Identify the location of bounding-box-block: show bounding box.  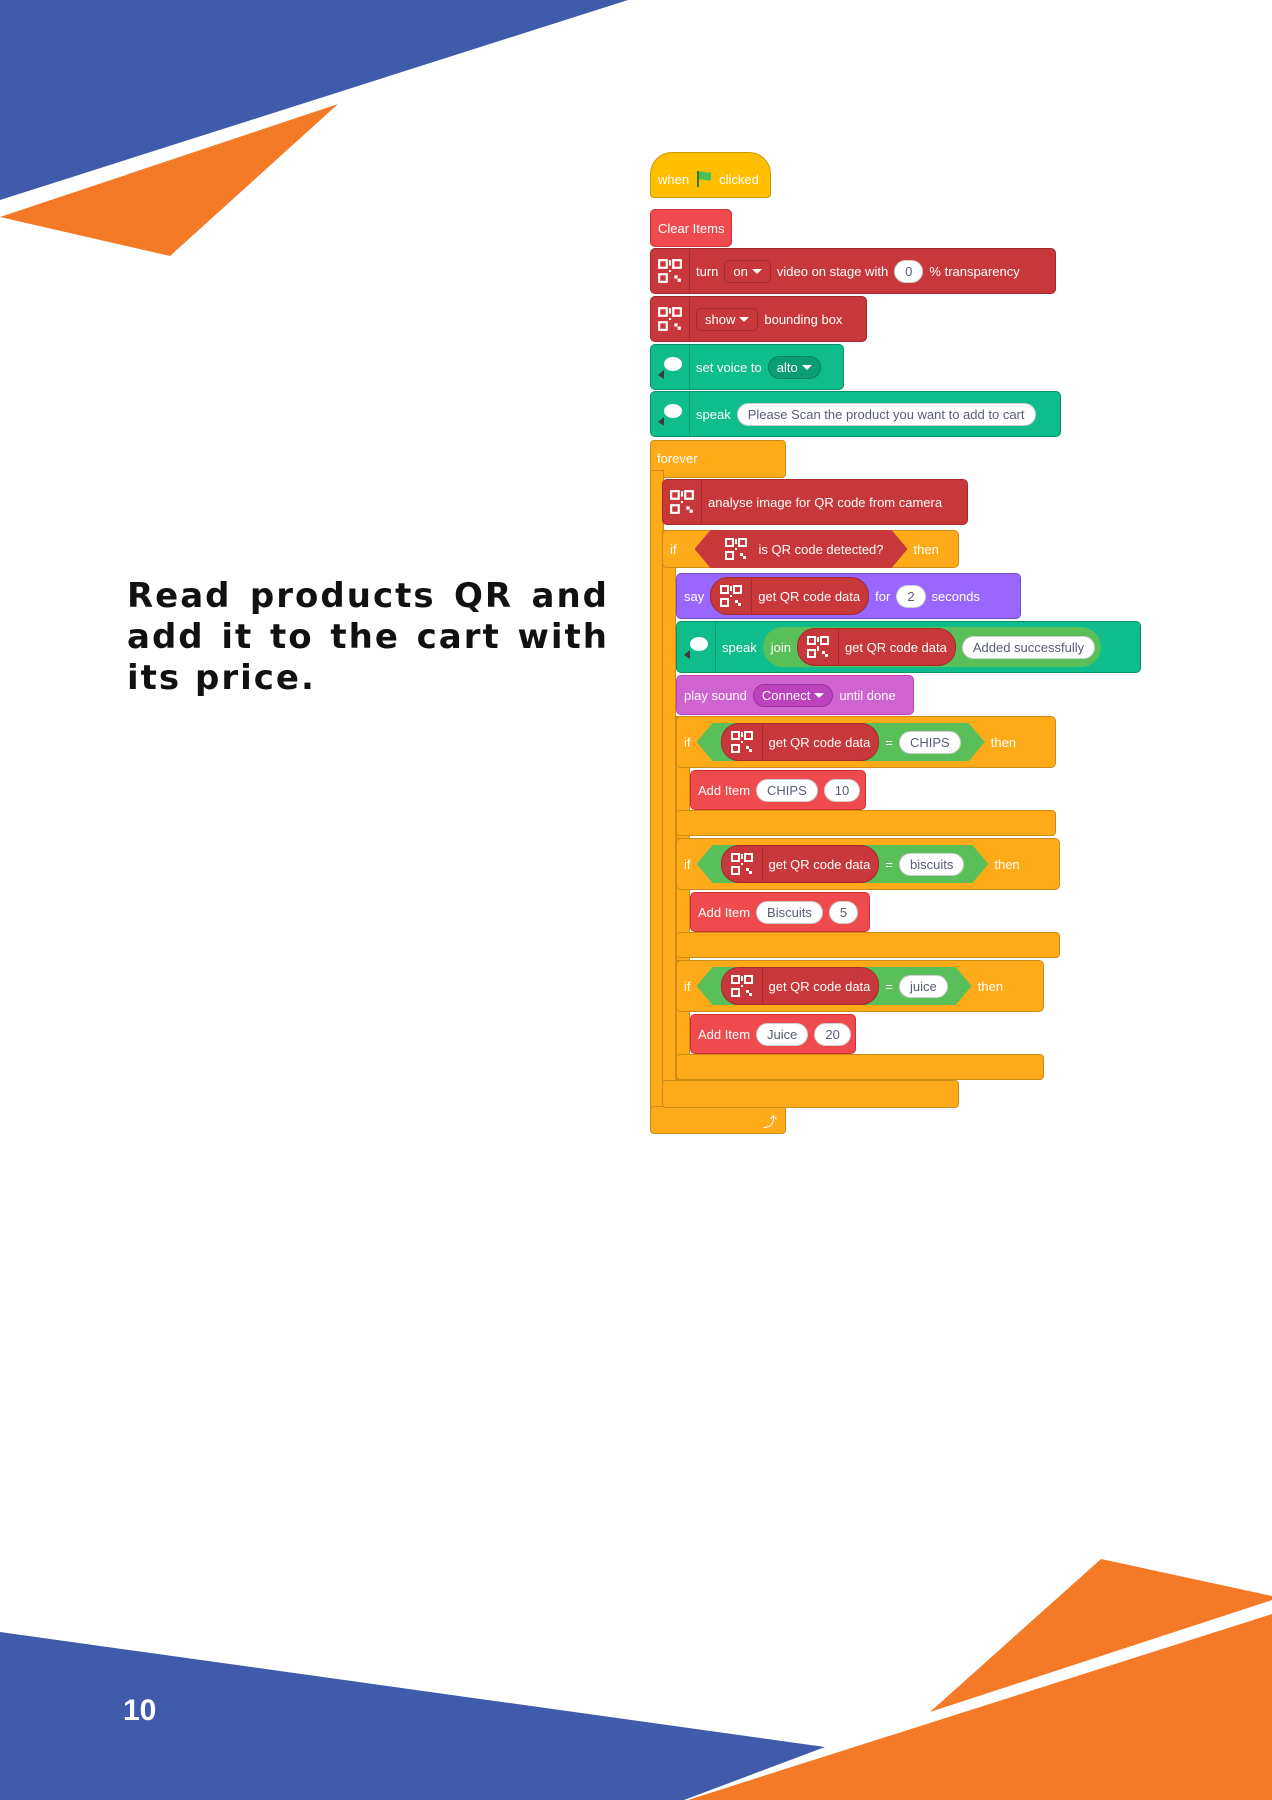
(758, 319).